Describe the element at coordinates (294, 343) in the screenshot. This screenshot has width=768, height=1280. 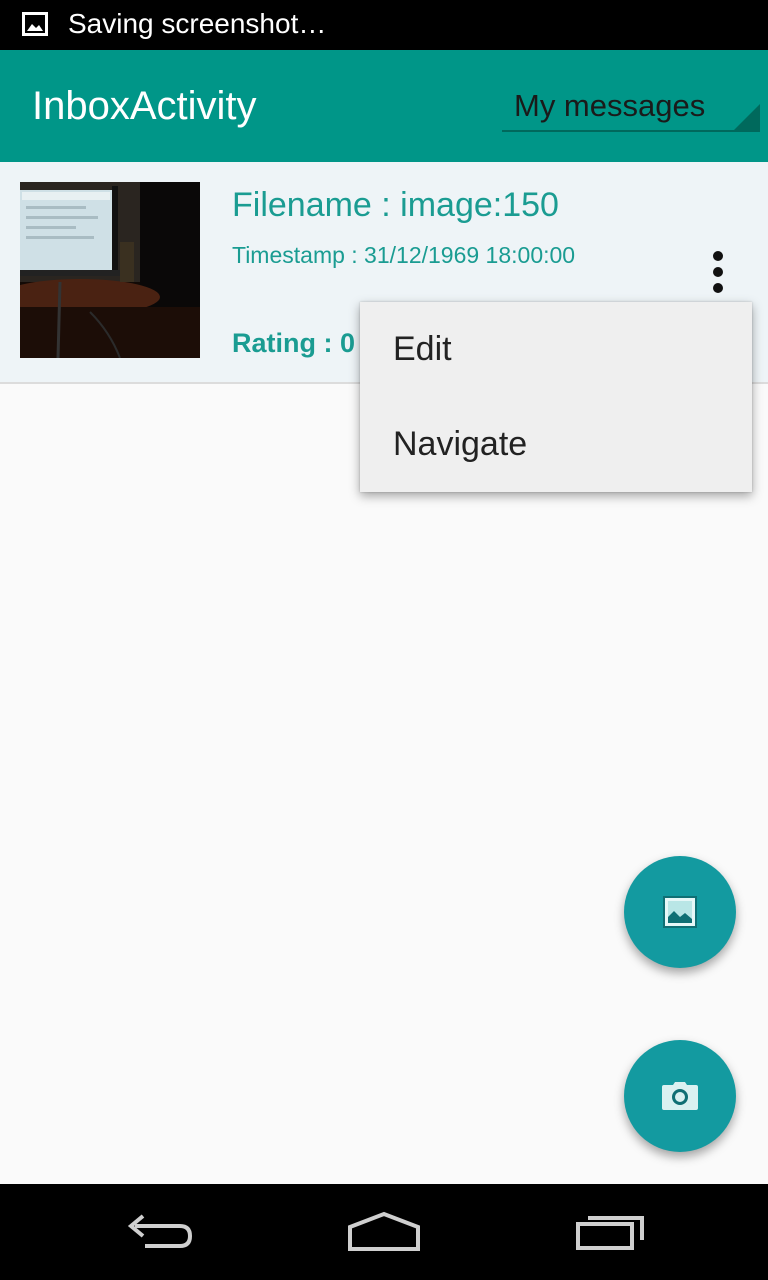
I see `message-rating: Rating : 0` at that location.